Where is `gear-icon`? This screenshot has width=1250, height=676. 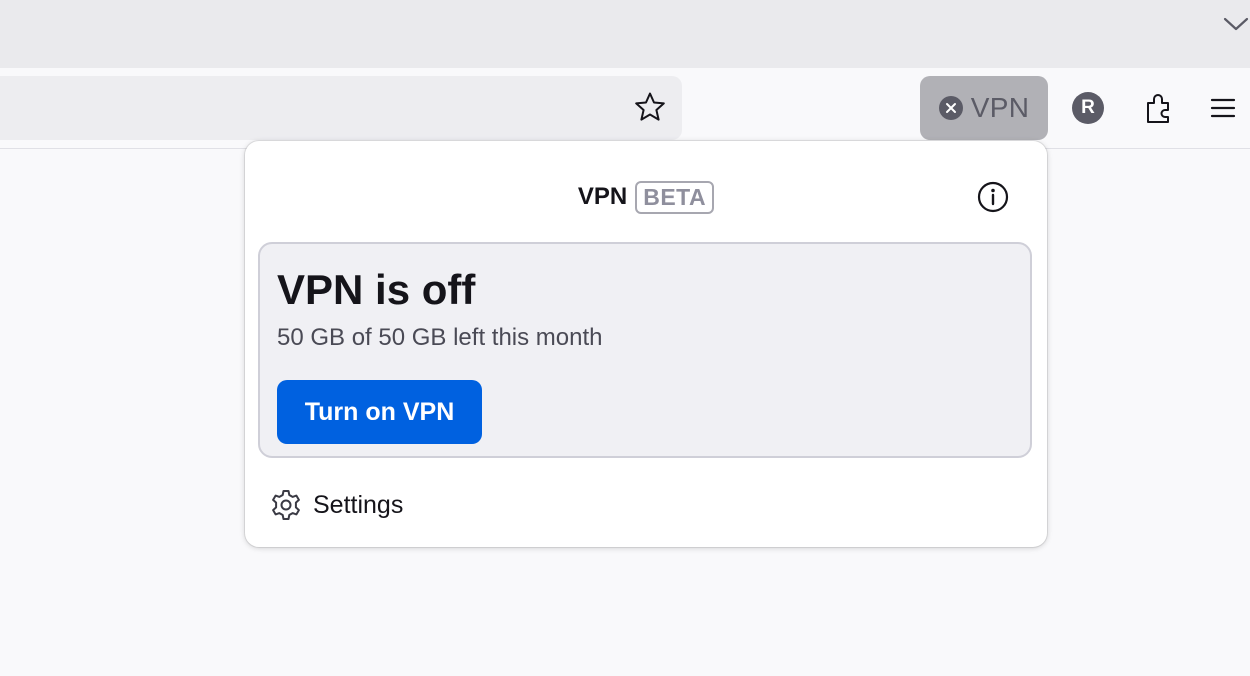 gear-icon is located at coordinates (286, 505).